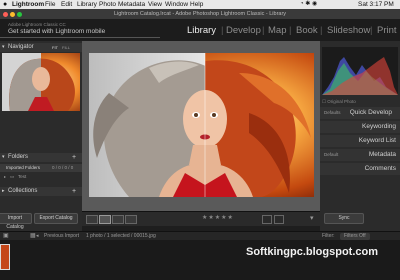 The image size is (400, 280). Describe the element at coordinates (41, 47) in the screenshot. I see `navigator-header: ▾ Navigator FIT FILL` at that location.